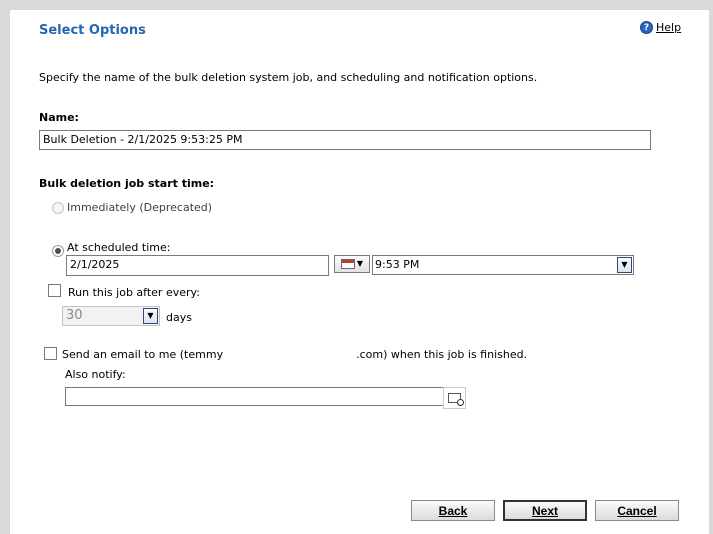  I want to click on immediately-label: Immediately (Deprecated), so click(140, 207).